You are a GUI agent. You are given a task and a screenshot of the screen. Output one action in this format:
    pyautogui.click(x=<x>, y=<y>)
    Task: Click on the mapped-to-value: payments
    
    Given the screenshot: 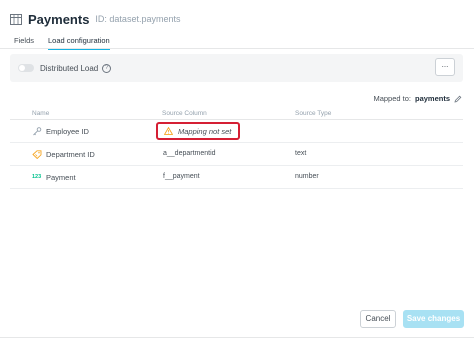 What is the action you would take?
    pyautogui.click(x=432, y=98)
    